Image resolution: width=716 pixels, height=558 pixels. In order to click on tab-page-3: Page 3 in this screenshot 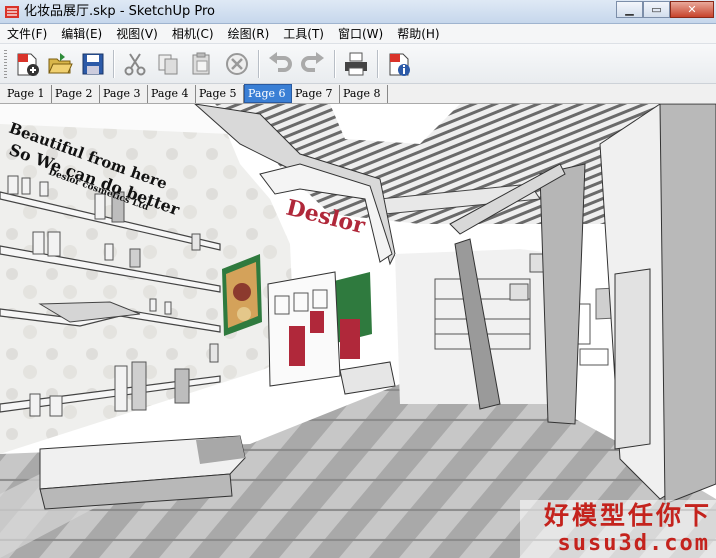, I will do `click(124, 94)`.